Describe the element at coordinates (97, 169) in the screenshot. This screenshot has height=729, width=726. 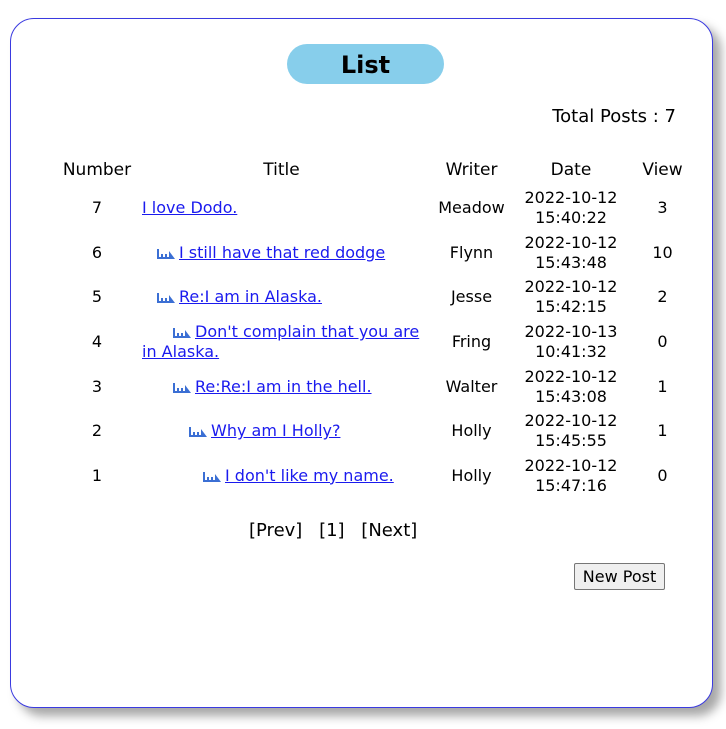
I see `column-header-number: Number` at that location.